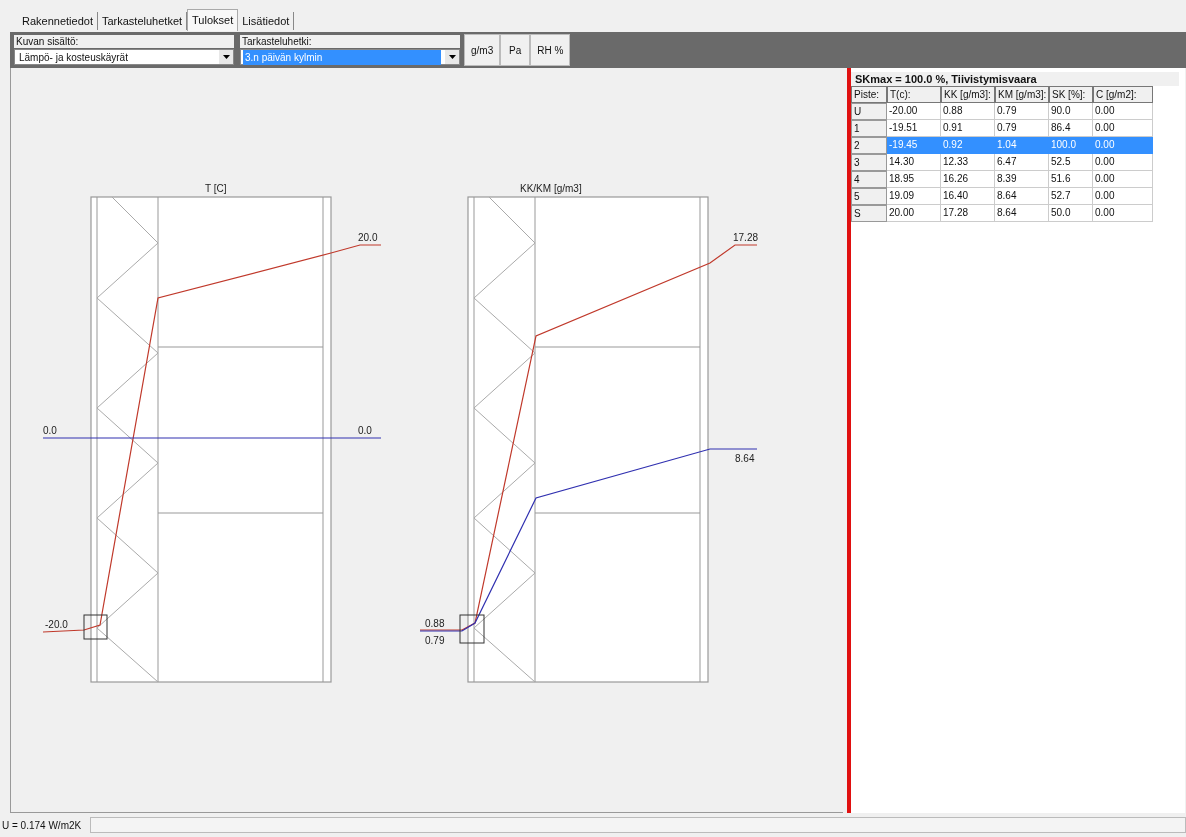 This screenshot has height=837, width=1186. I want to click on row-header: 2, so click(869, 145).